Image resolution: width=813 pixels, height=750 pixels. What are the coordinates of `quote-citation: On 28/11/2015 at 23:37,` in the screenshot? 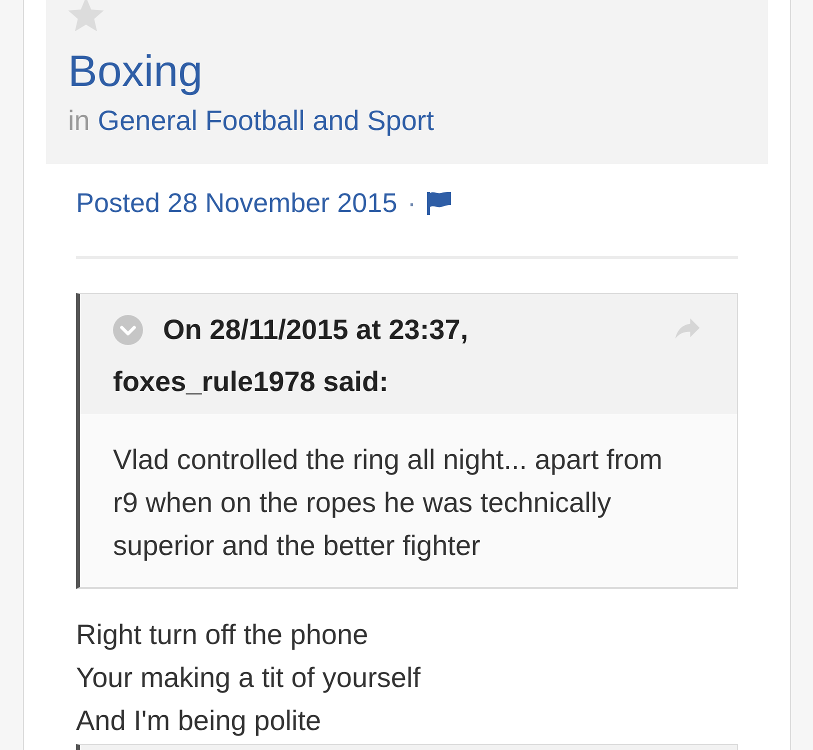 It's located at (315, 330).